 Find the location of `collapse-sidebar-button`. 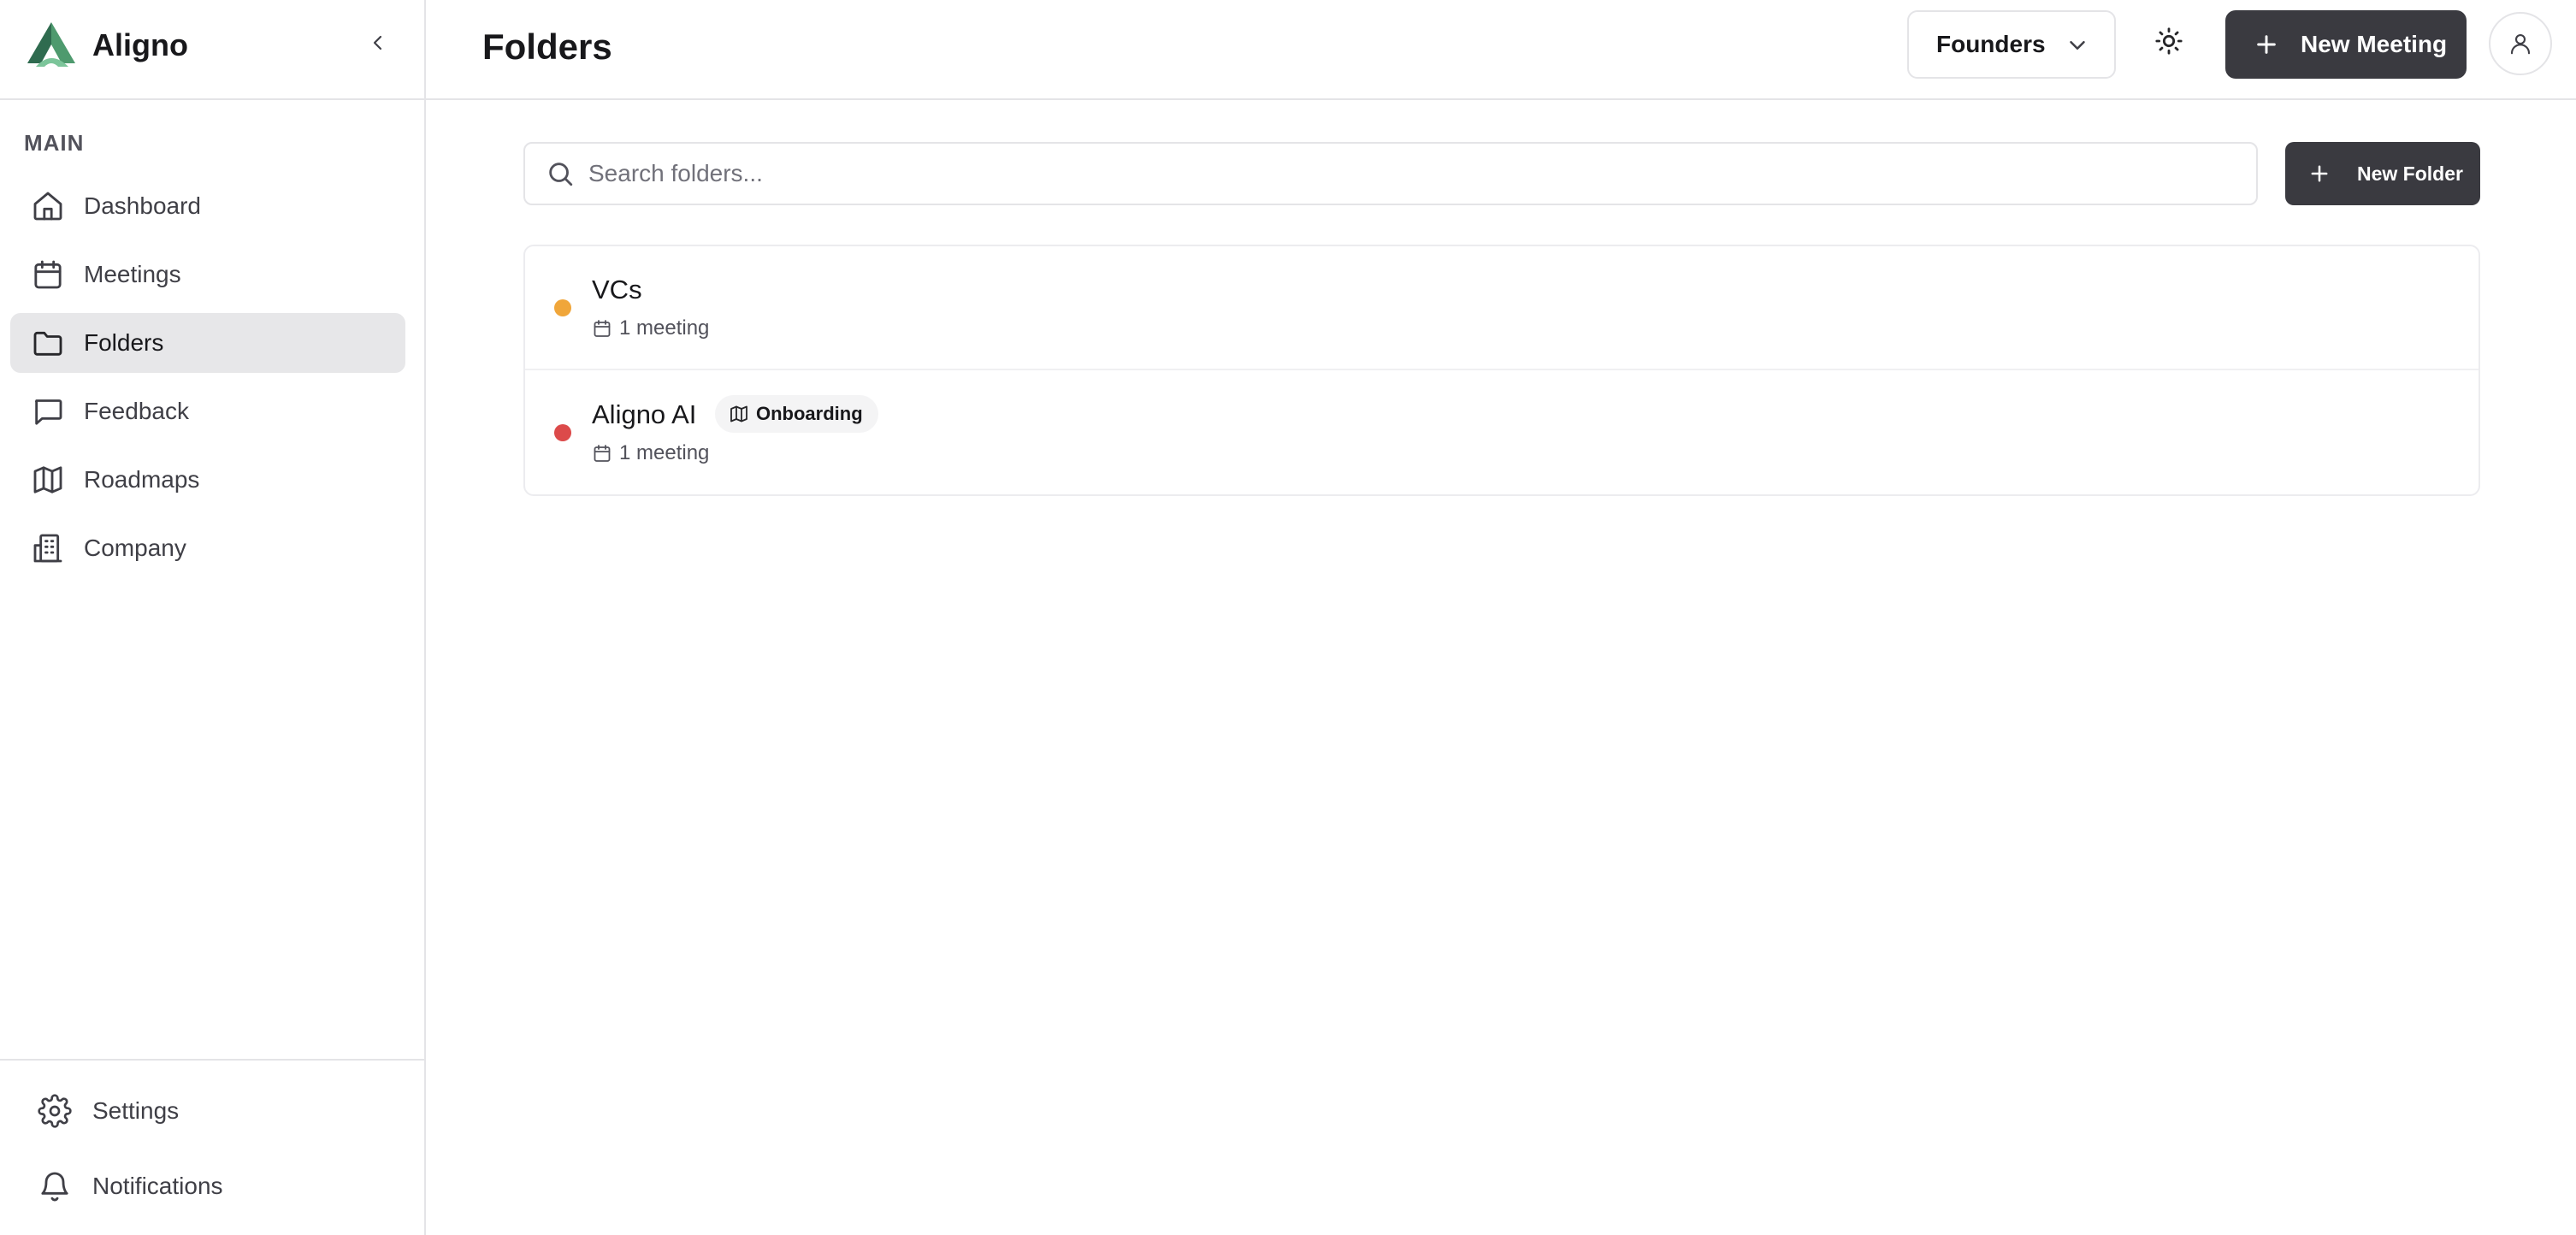

collapse-sidebar-button is located at coordinates (378, 42).